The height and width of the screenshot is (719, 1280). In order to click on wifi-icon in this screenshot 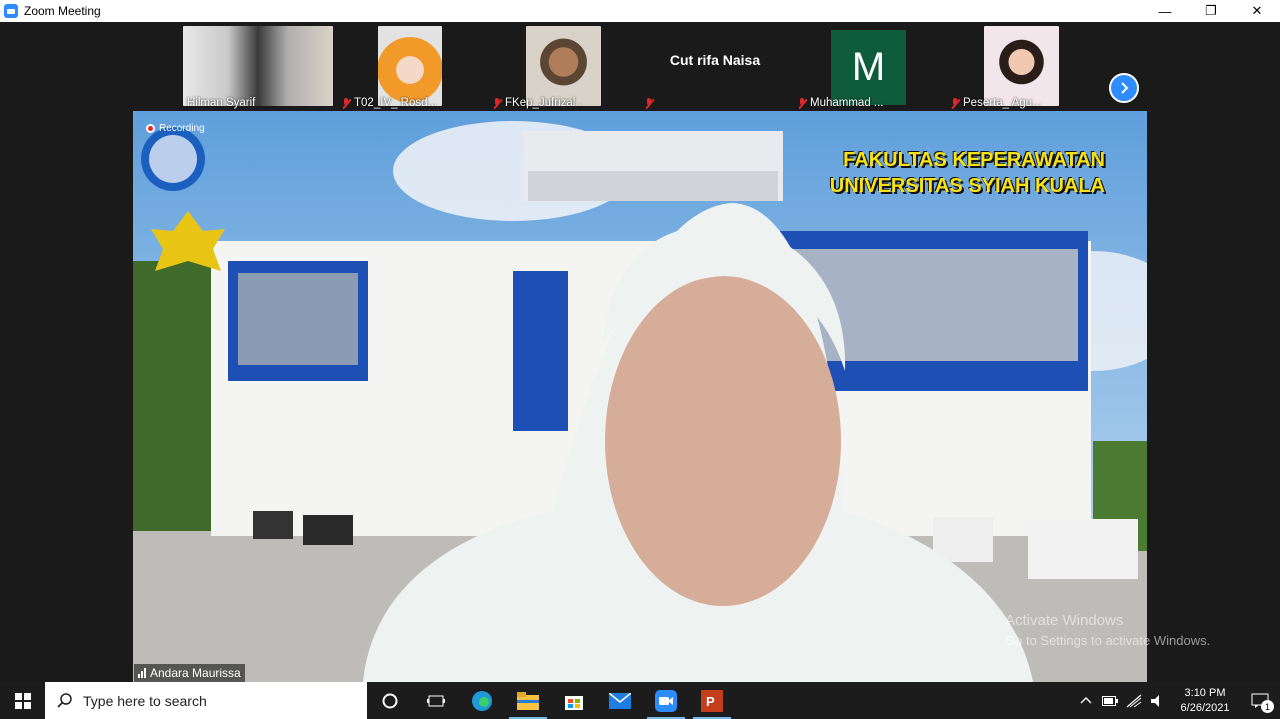, I will do `click(1134, 700)`.